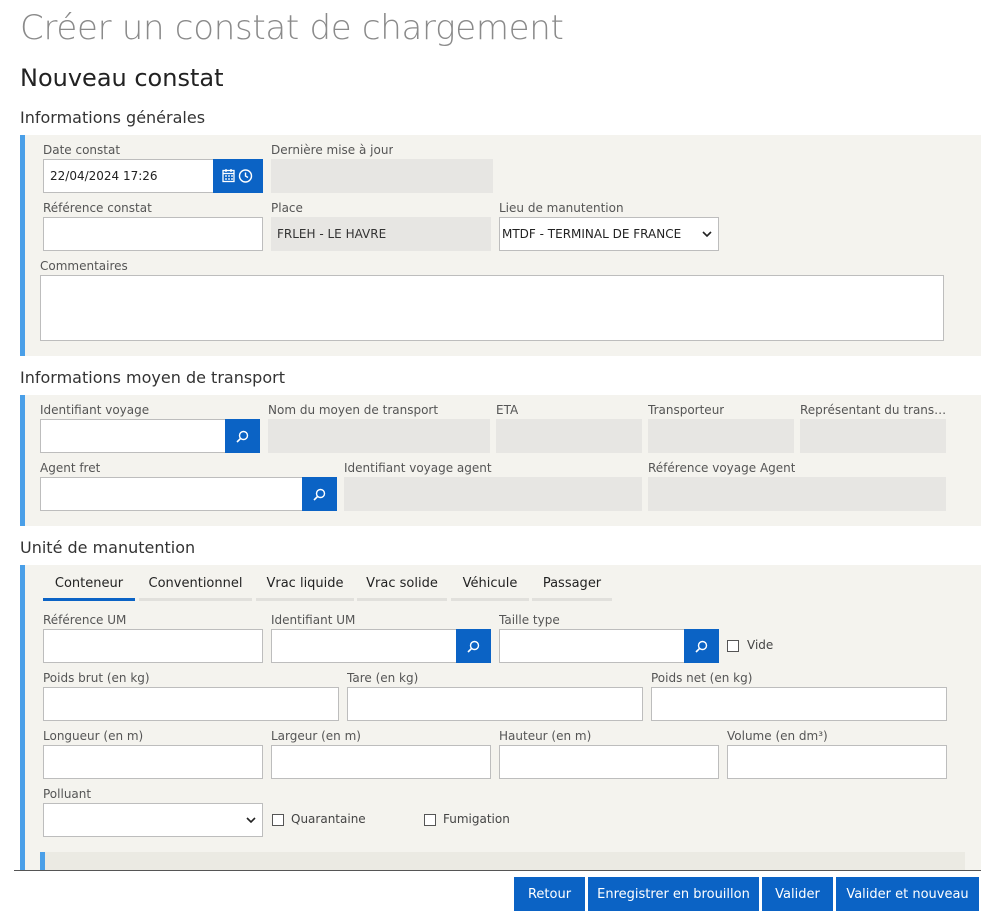 This screenshot has width=981, height=911. I want to click on quarantine-checkbox, so click(278, 820).